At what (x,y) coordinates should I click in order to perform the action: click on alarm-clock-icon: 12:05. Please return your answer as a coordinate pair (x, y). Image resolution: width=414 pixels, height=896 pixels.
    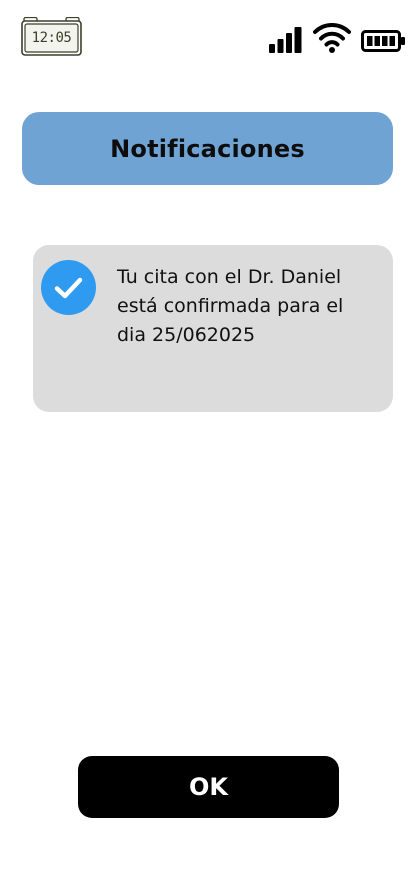
    Looking at the image, I should click on (51, 36).